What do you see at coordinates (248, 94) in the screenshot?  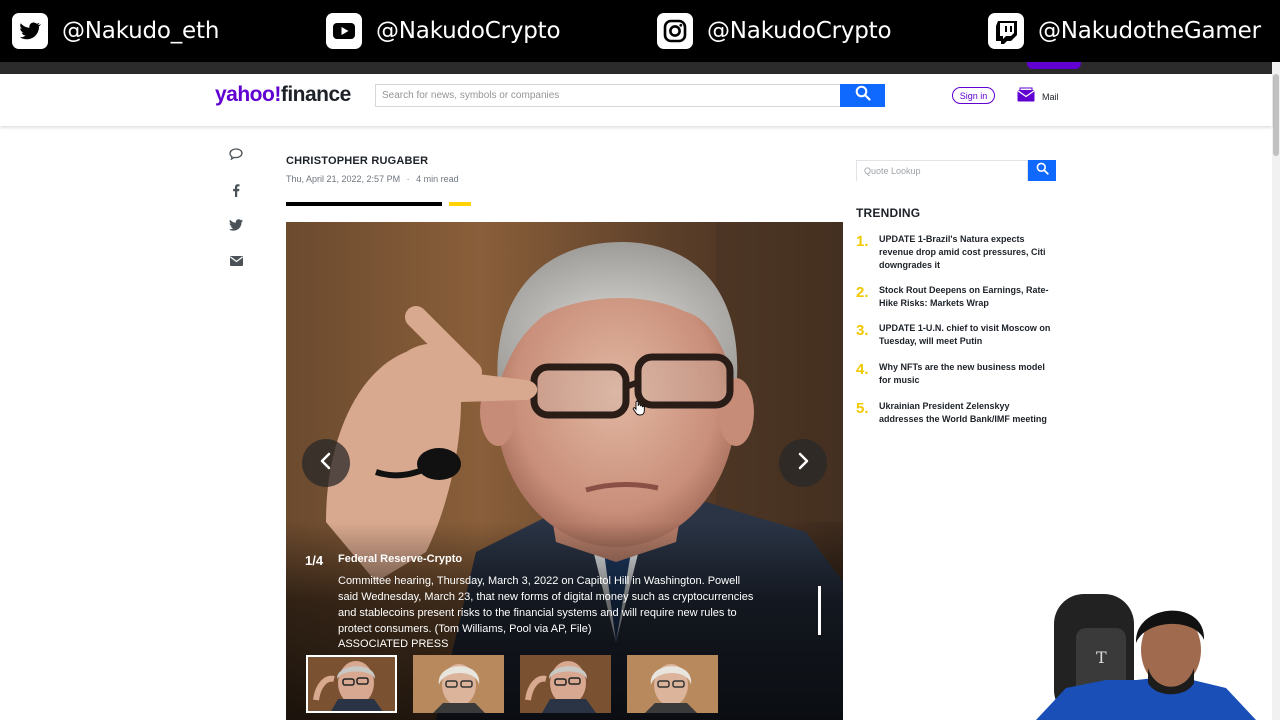 I see `logo-primary: yahoo!` at bounding box center [248, 94].